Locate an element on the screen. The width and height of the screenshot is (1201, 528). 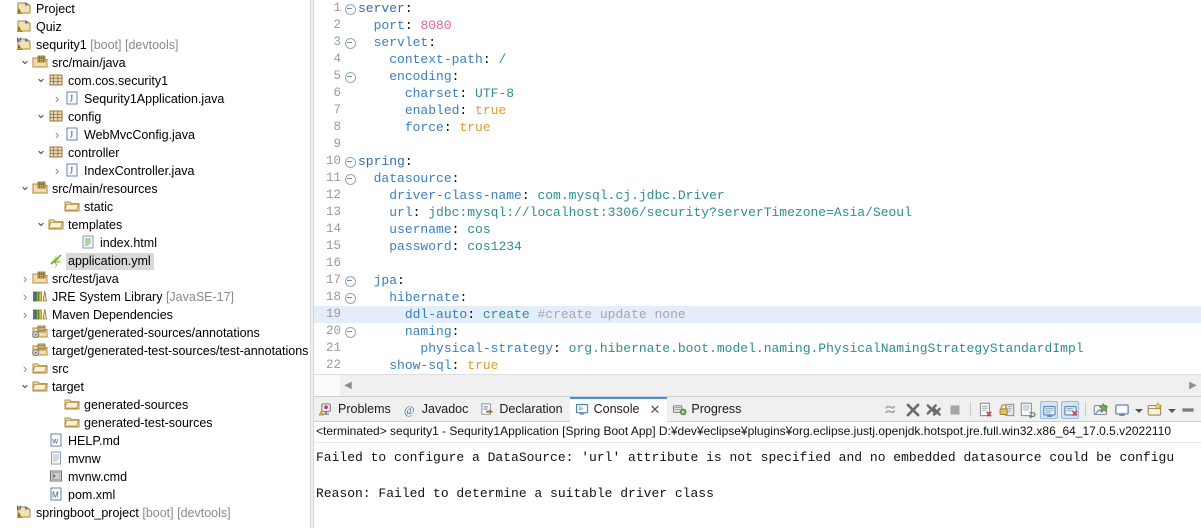
code-line-text: encoding: is located at coordinates (778, 76).